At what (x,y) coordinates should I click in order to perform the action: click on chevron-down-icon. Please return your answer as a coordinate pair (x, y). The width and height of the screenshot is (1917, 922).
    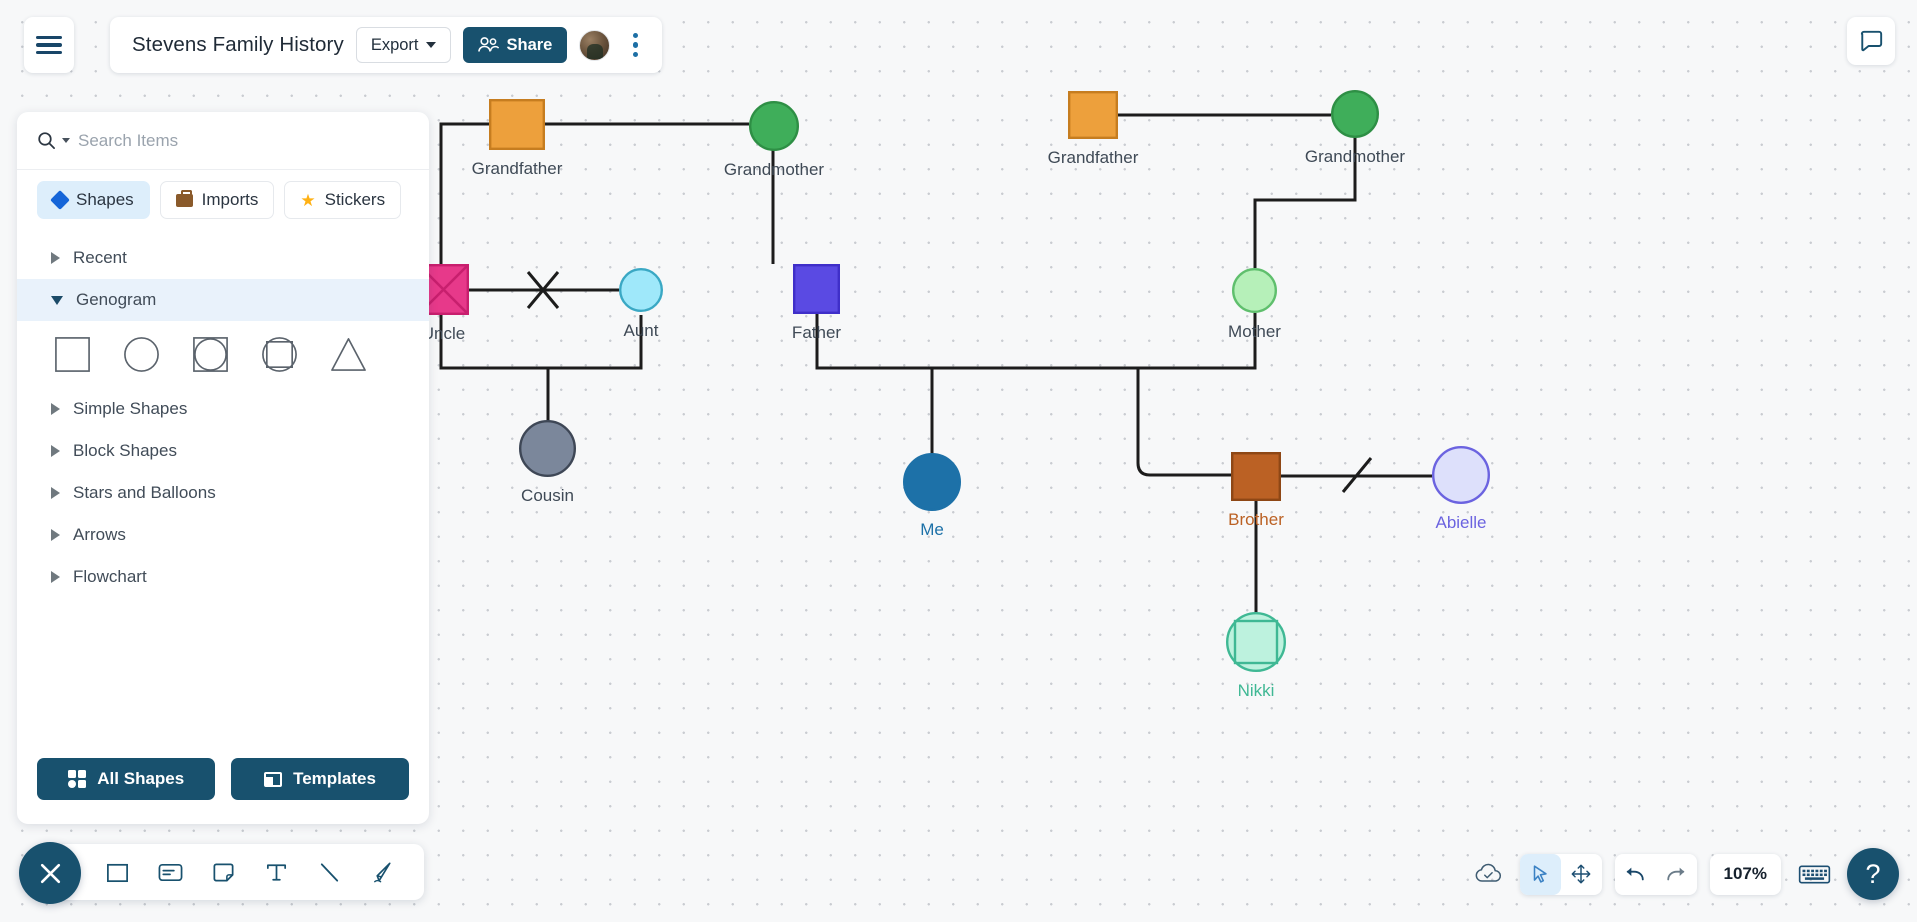
    Looking at the image, I should click on (430, 45).